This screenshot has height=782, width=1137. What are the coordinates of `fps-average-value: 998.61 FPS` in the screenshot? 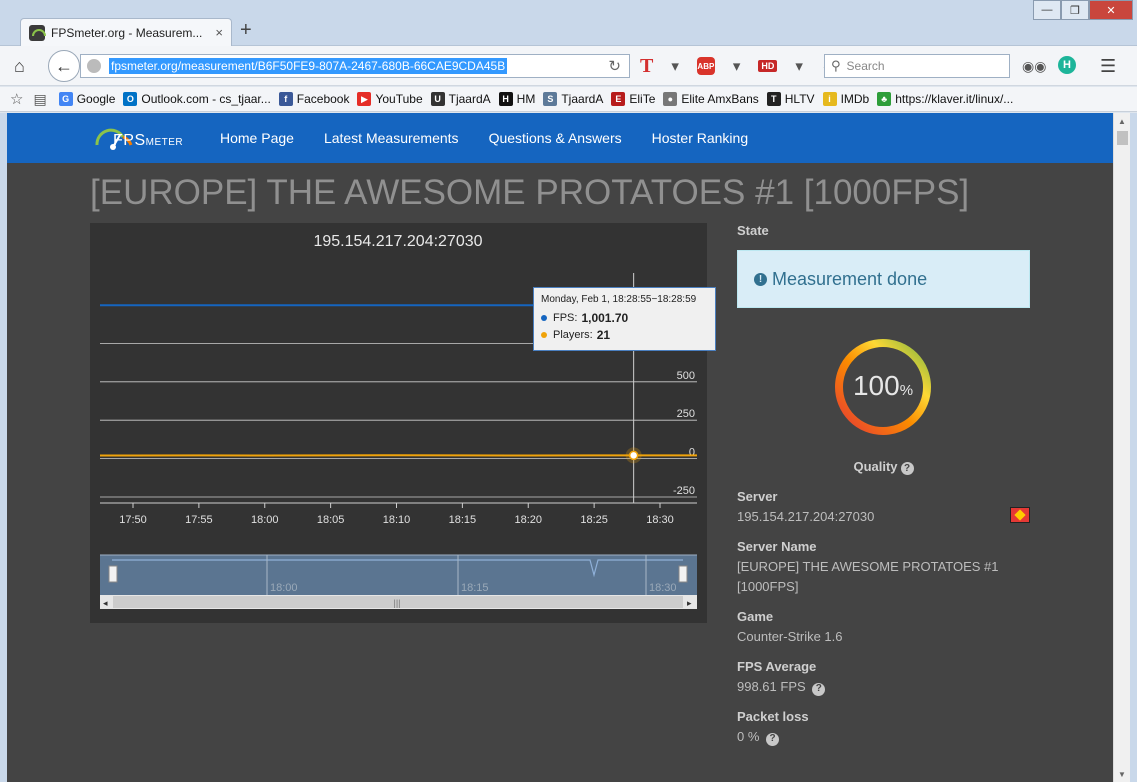 It's located at (771, 686).